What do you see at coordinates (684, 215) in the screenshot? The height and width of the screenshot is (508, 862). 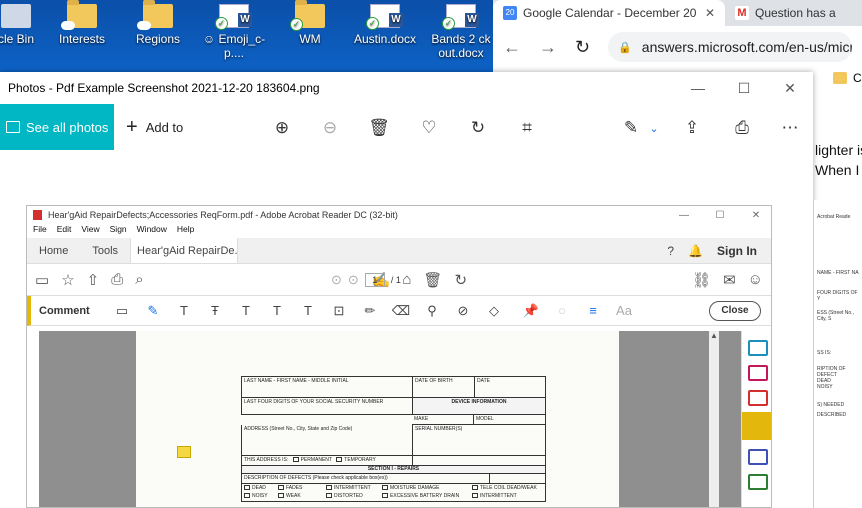 I see `minimize-icon: —` at bounding box center [684, 215].